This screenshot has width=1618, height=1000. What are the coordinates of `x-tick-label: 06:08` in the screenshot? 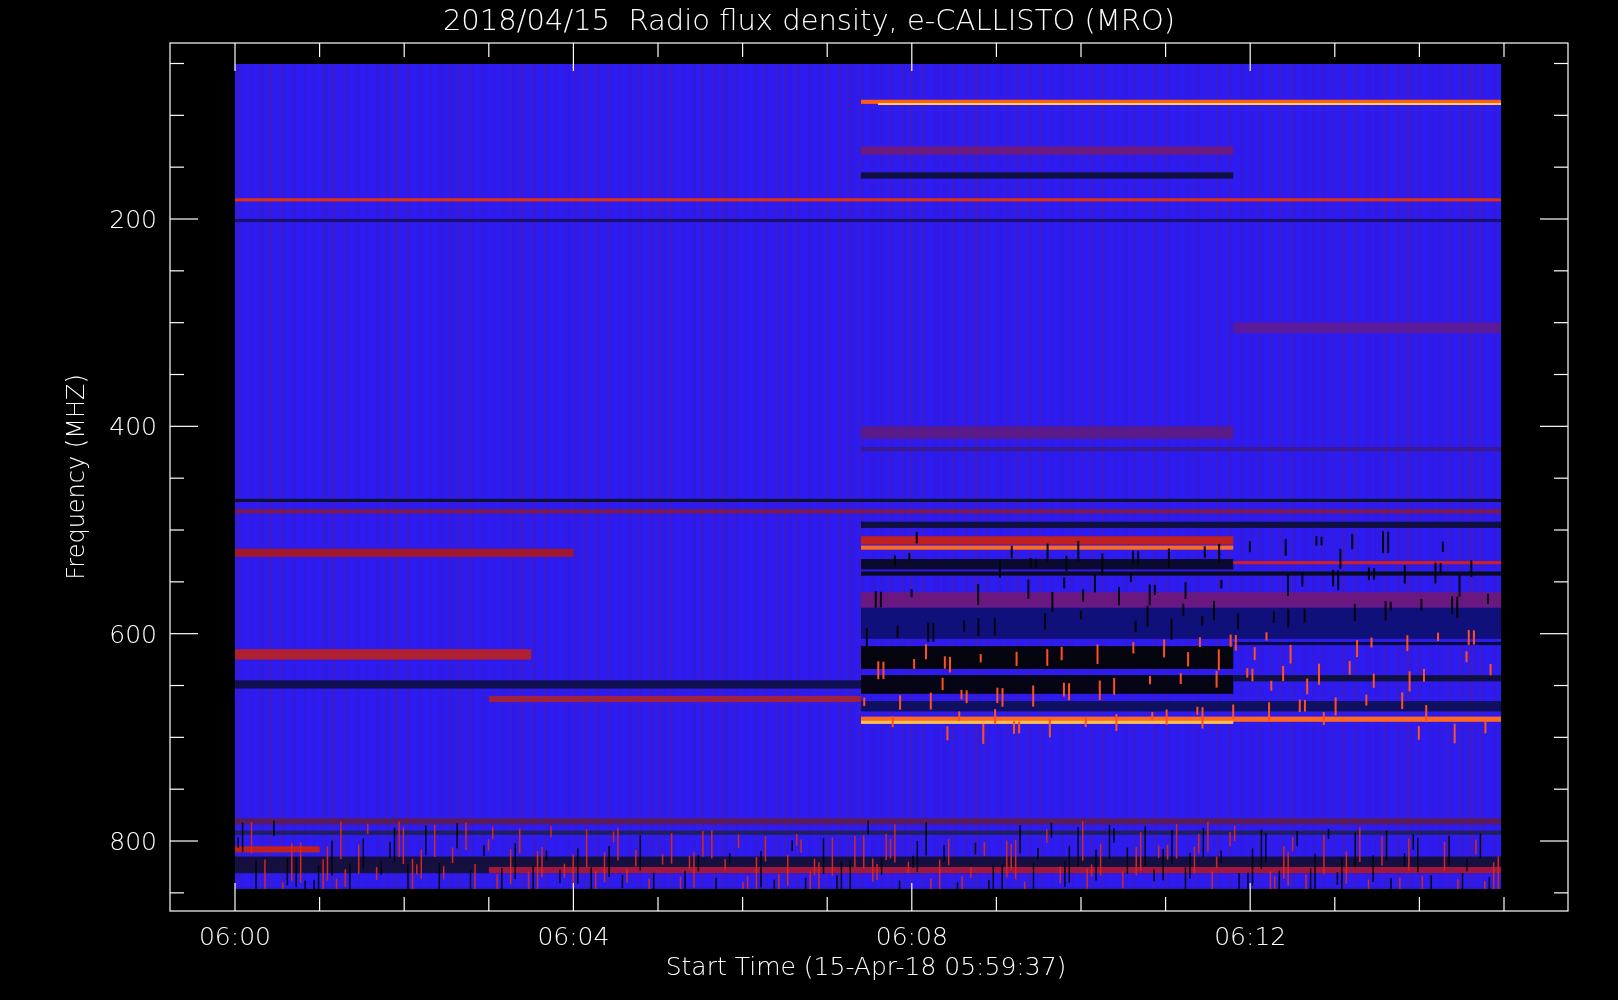 It's located at (911, 936).